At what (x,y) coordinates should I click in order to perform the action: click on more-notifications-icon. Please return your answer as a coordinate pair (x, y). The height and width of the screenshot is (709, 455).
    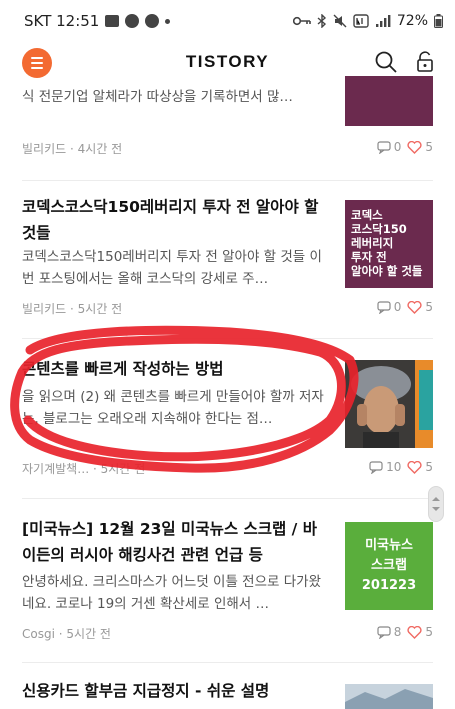
    Looking at the image, I should click on (168, 21).